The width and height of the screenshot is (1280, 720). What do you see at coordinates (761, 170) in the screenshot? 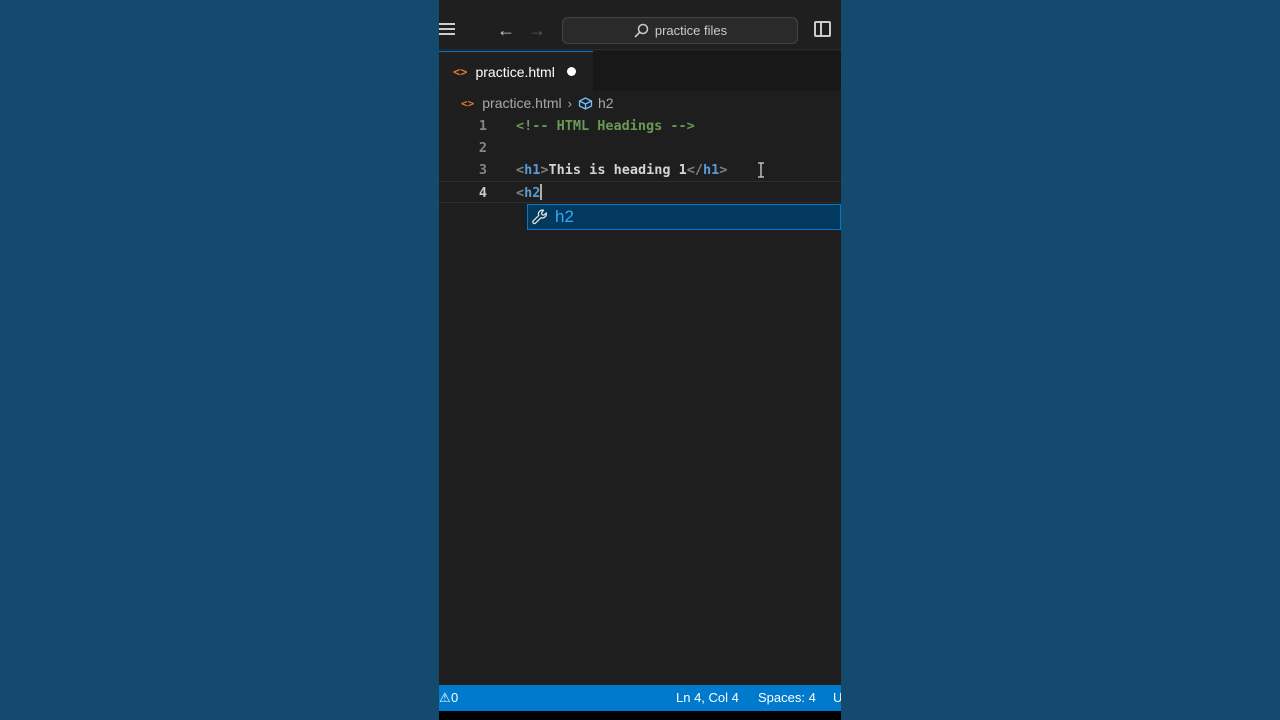
I see `text-cursor-ibeam-icon` at bounding box center [761, 170].